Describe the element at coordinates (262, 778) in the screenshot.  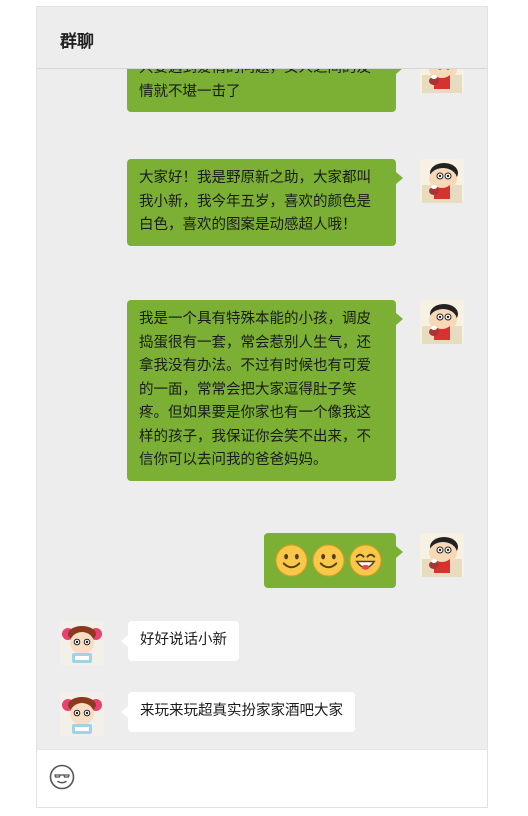
I see `input-bar` at that location.